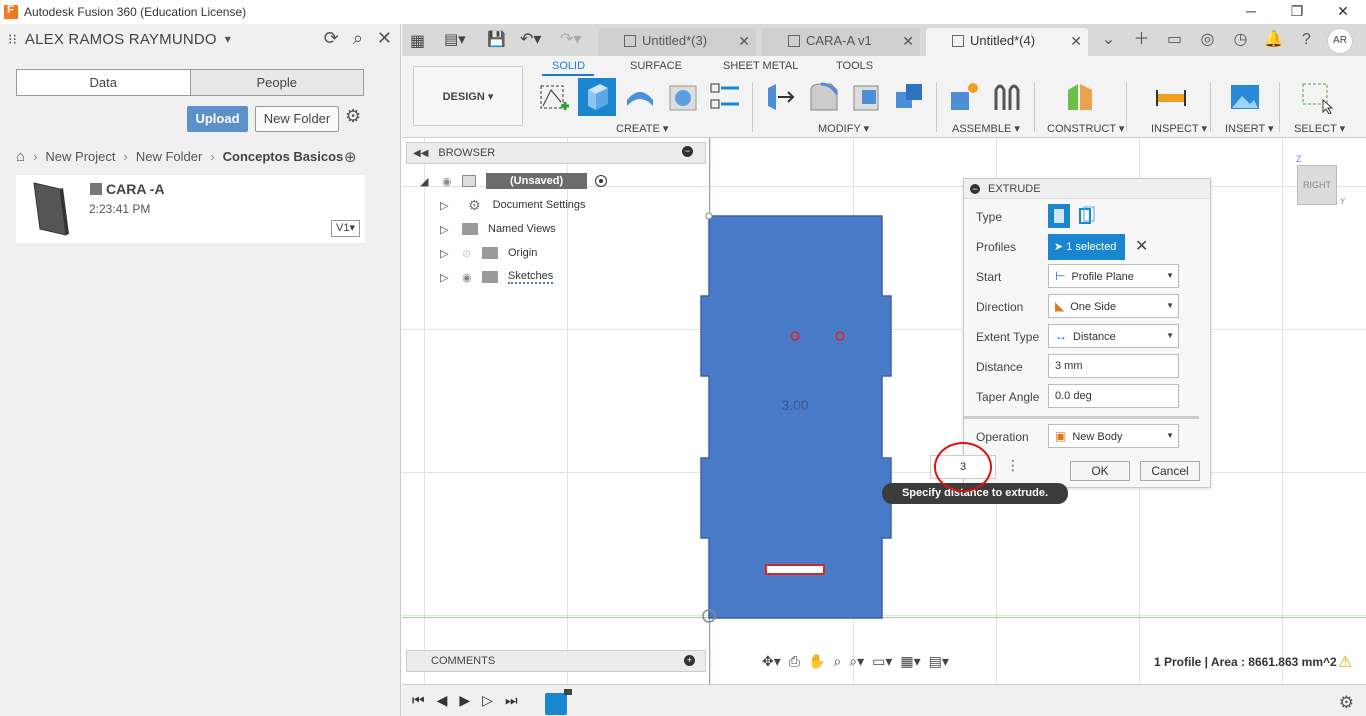  What do you see at coordinates (418, 700) in the screenshot?
I see `go-to-start-icon: ⏮` at bounding box center [418, 700].